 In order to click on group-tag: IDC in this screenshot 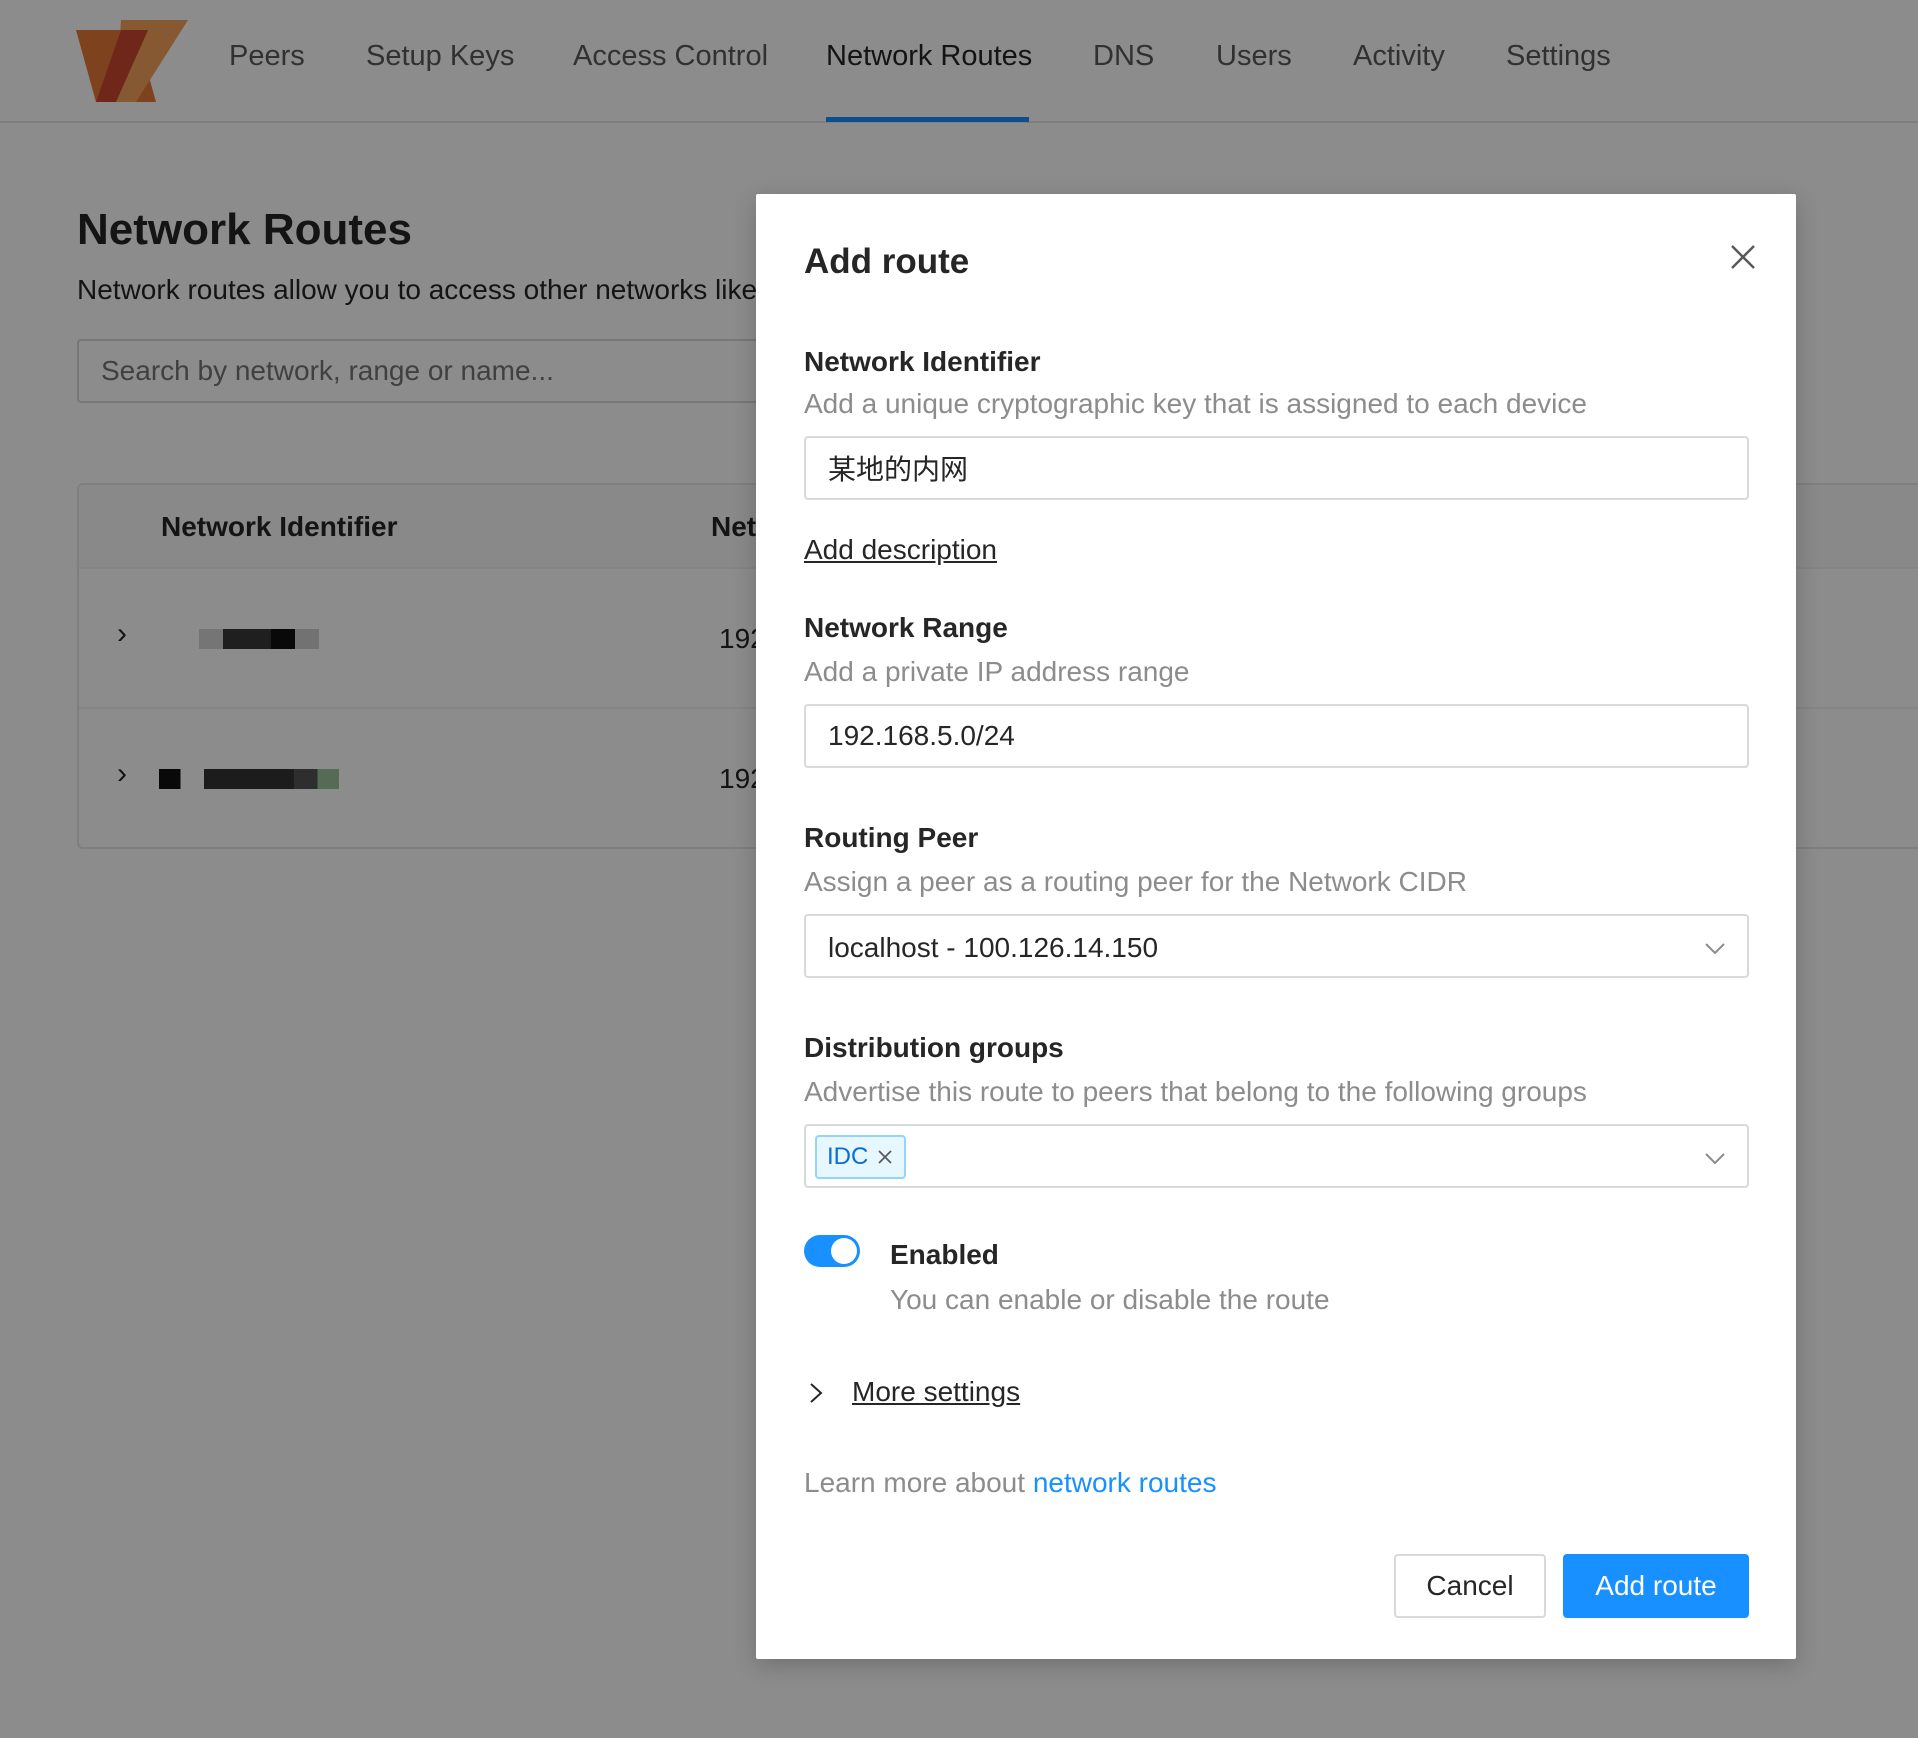, I will do `click(861, 1157)`.